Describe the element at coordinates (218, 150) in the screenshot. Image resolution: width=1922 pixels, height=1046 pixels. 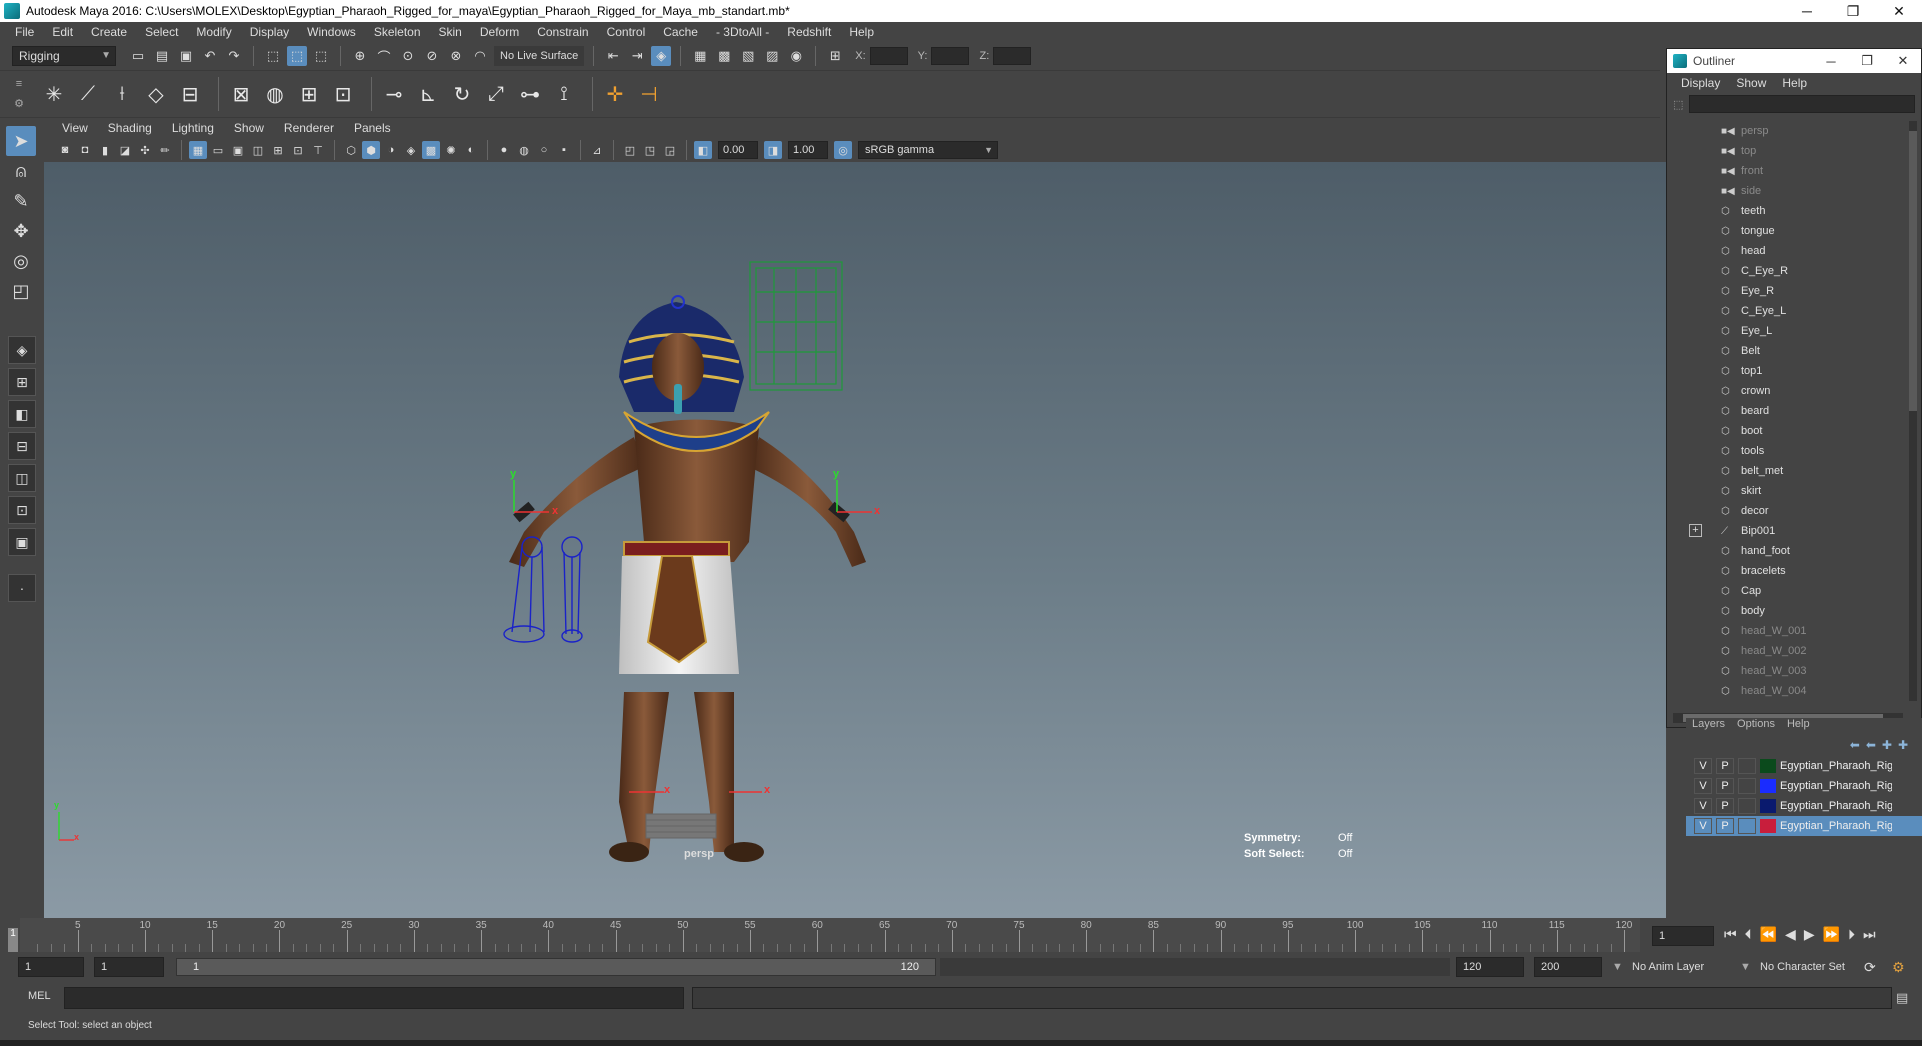
I see `film-gate-icon: ▭` at that location.